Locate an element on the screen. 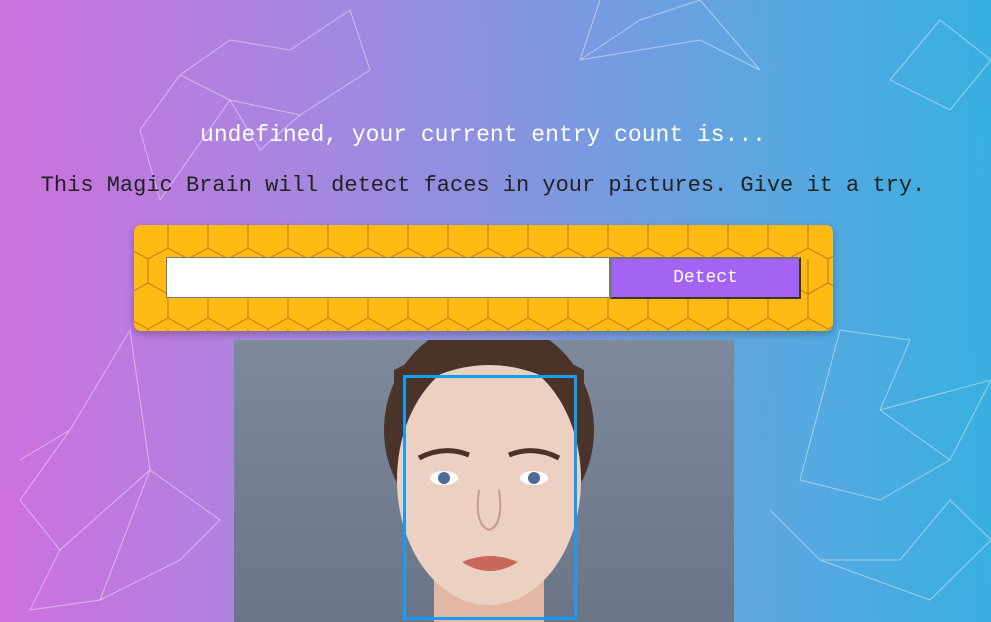 The width and height of the screenshot is (991, 622). image-url-input is located at coordinates (388, 277).